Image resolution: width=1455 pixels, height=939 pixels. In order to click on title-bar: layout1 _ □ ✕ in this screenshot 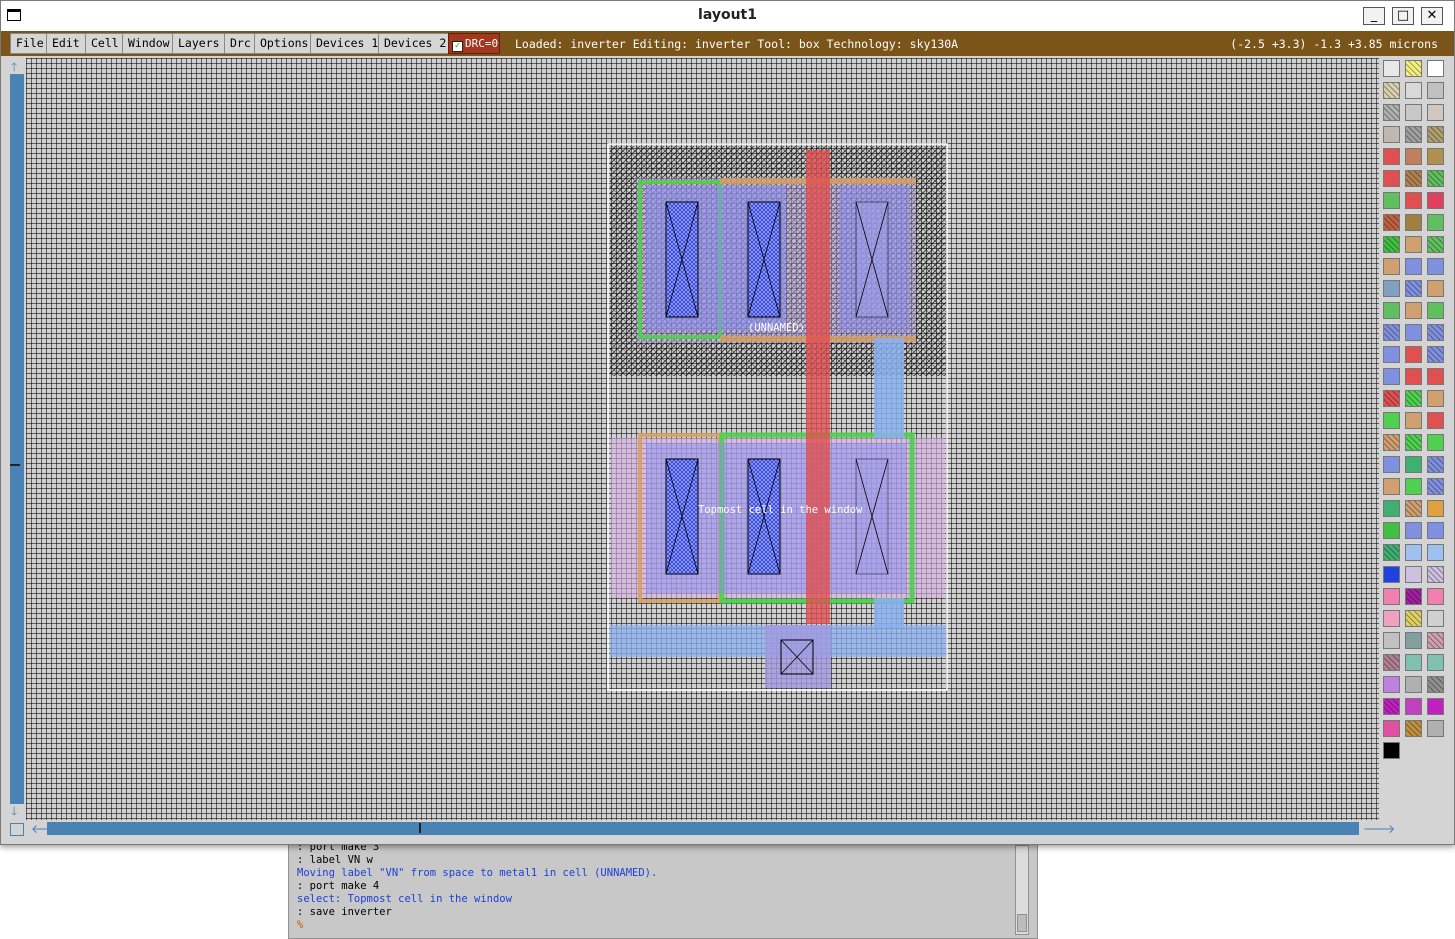, I will do `click(727, 16)`.